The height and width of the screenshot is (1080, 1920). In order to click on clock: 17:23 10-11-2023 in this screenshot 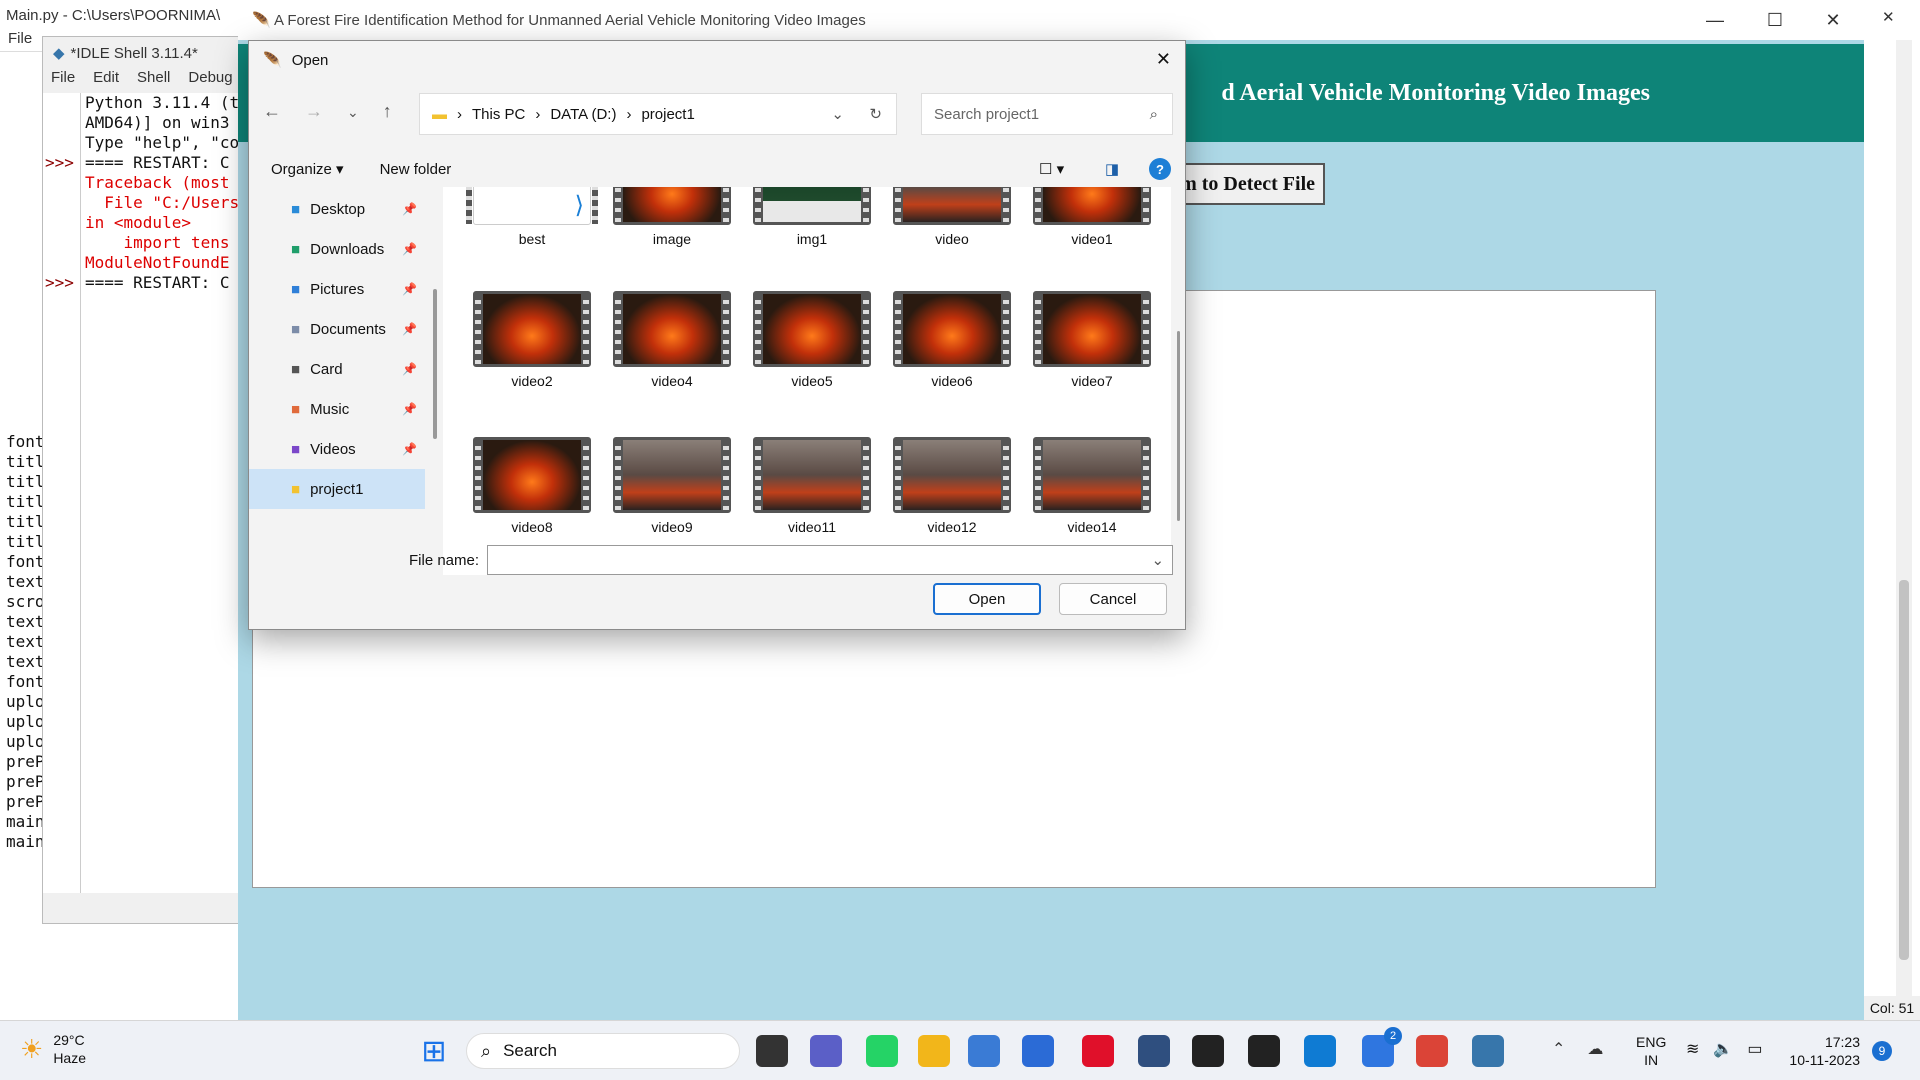, I will do `click(1823, 1051)`.